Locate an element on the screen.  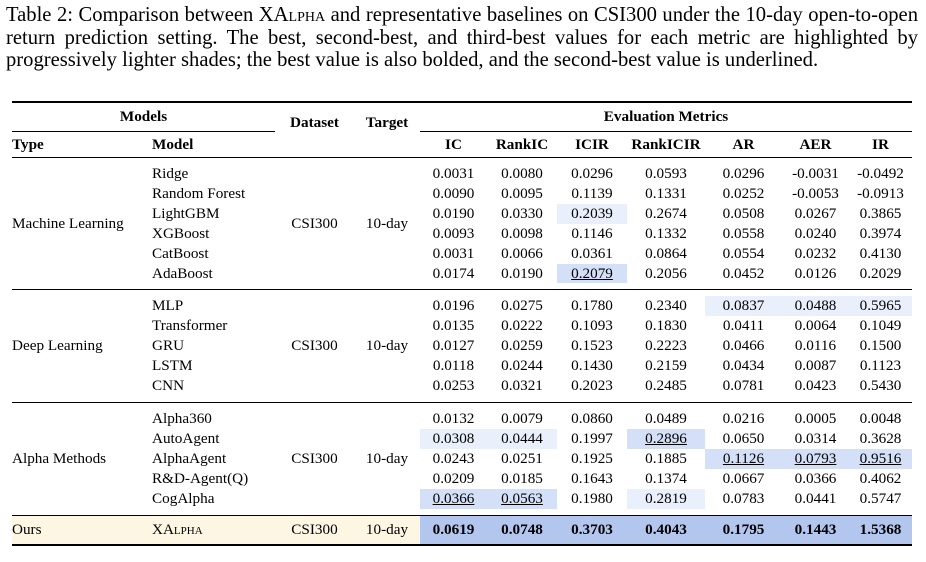
metric-value: 0.1146 is located at coordinates (592, 233).